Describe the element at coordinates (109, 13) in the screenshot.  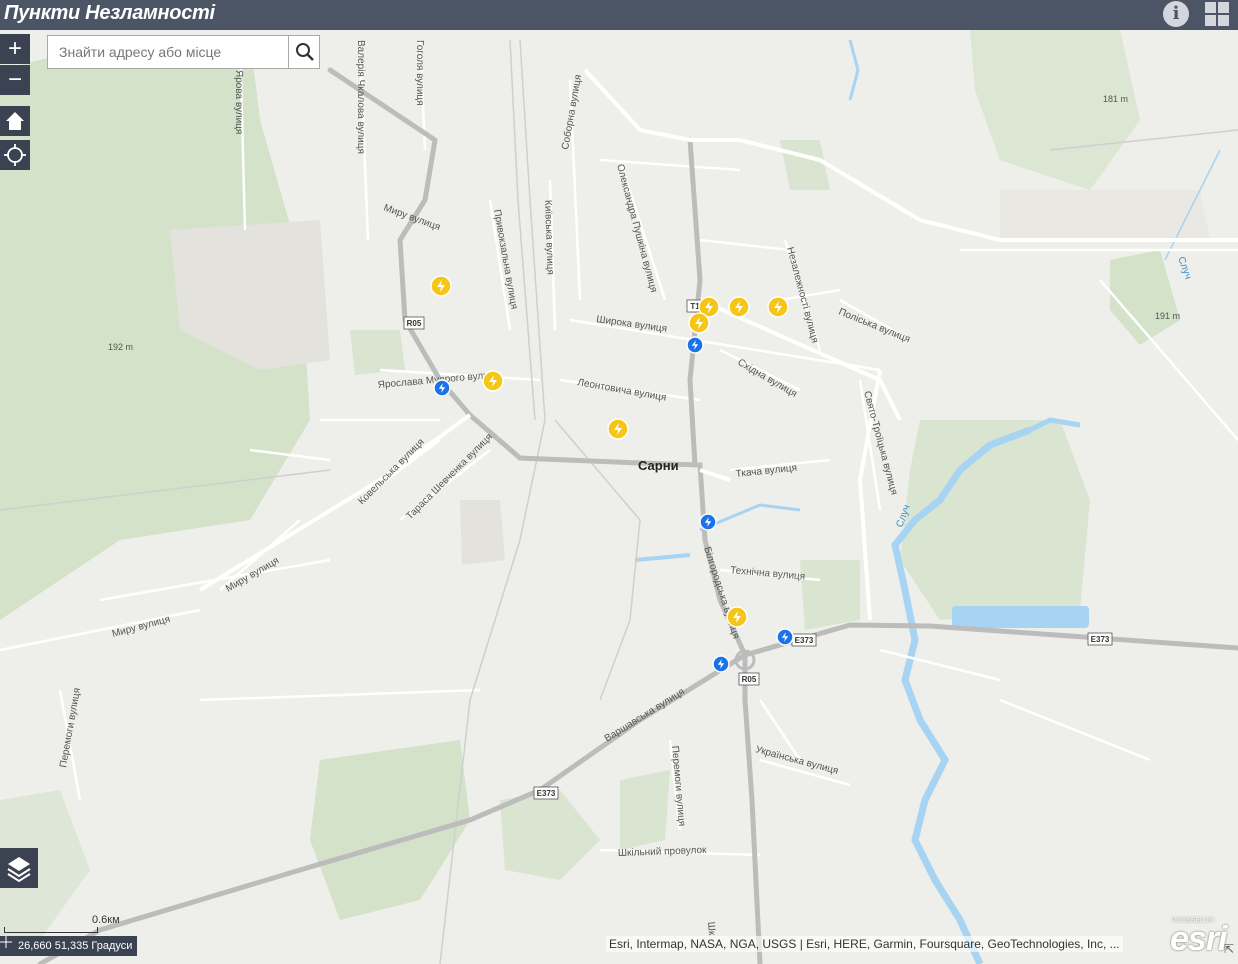
I see `app-title: Пункти Незламності` at that location.